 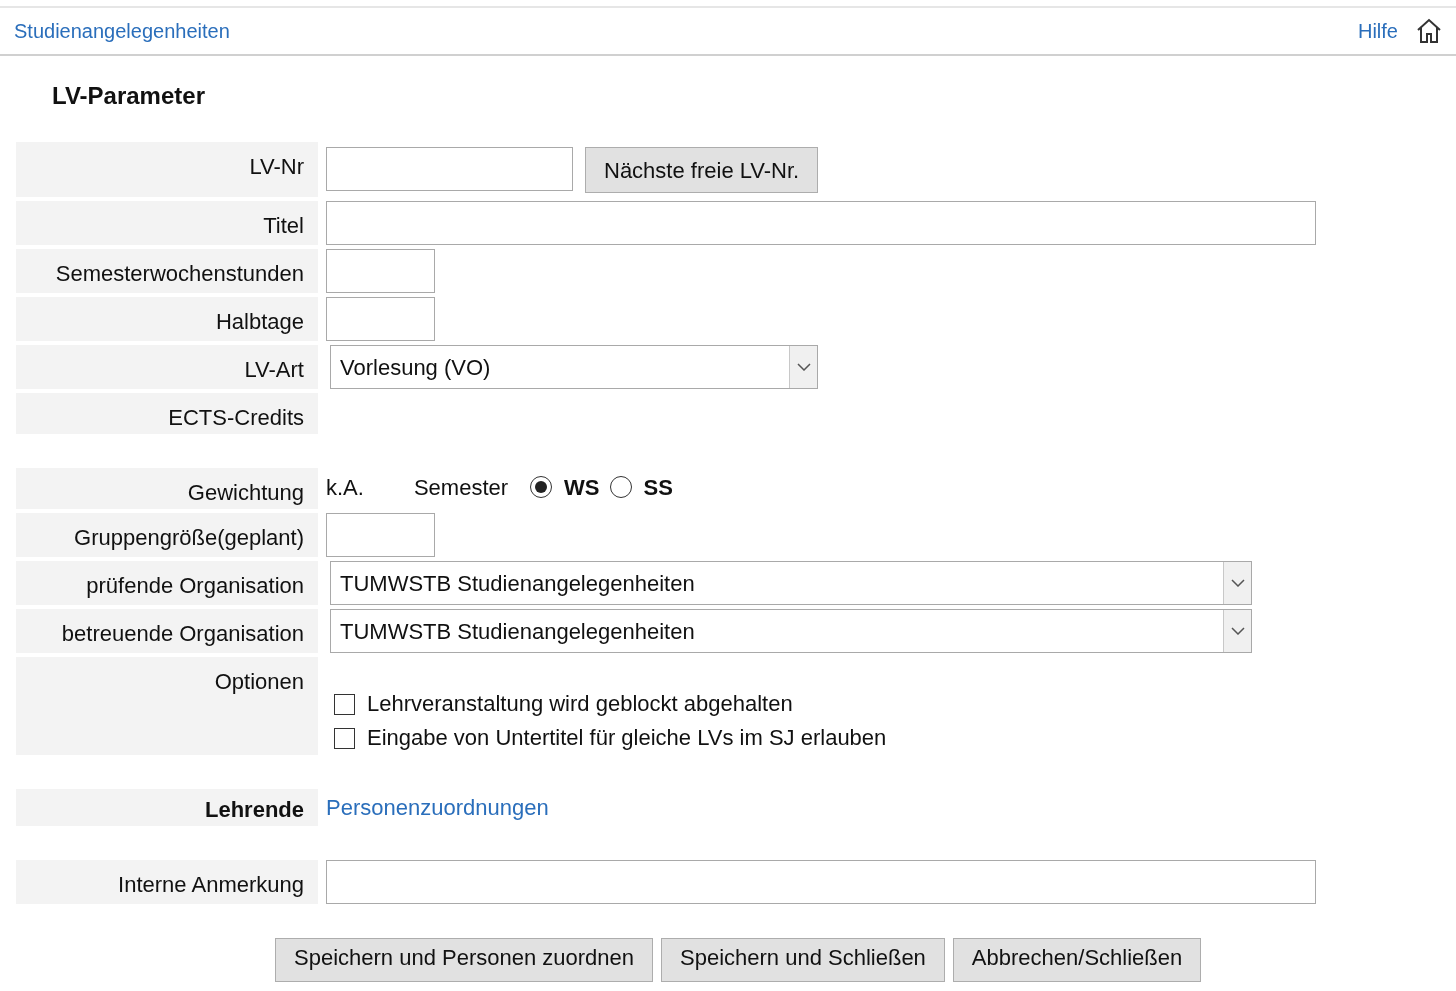 I want to click on home-icon, so click(x=1429, y=31).